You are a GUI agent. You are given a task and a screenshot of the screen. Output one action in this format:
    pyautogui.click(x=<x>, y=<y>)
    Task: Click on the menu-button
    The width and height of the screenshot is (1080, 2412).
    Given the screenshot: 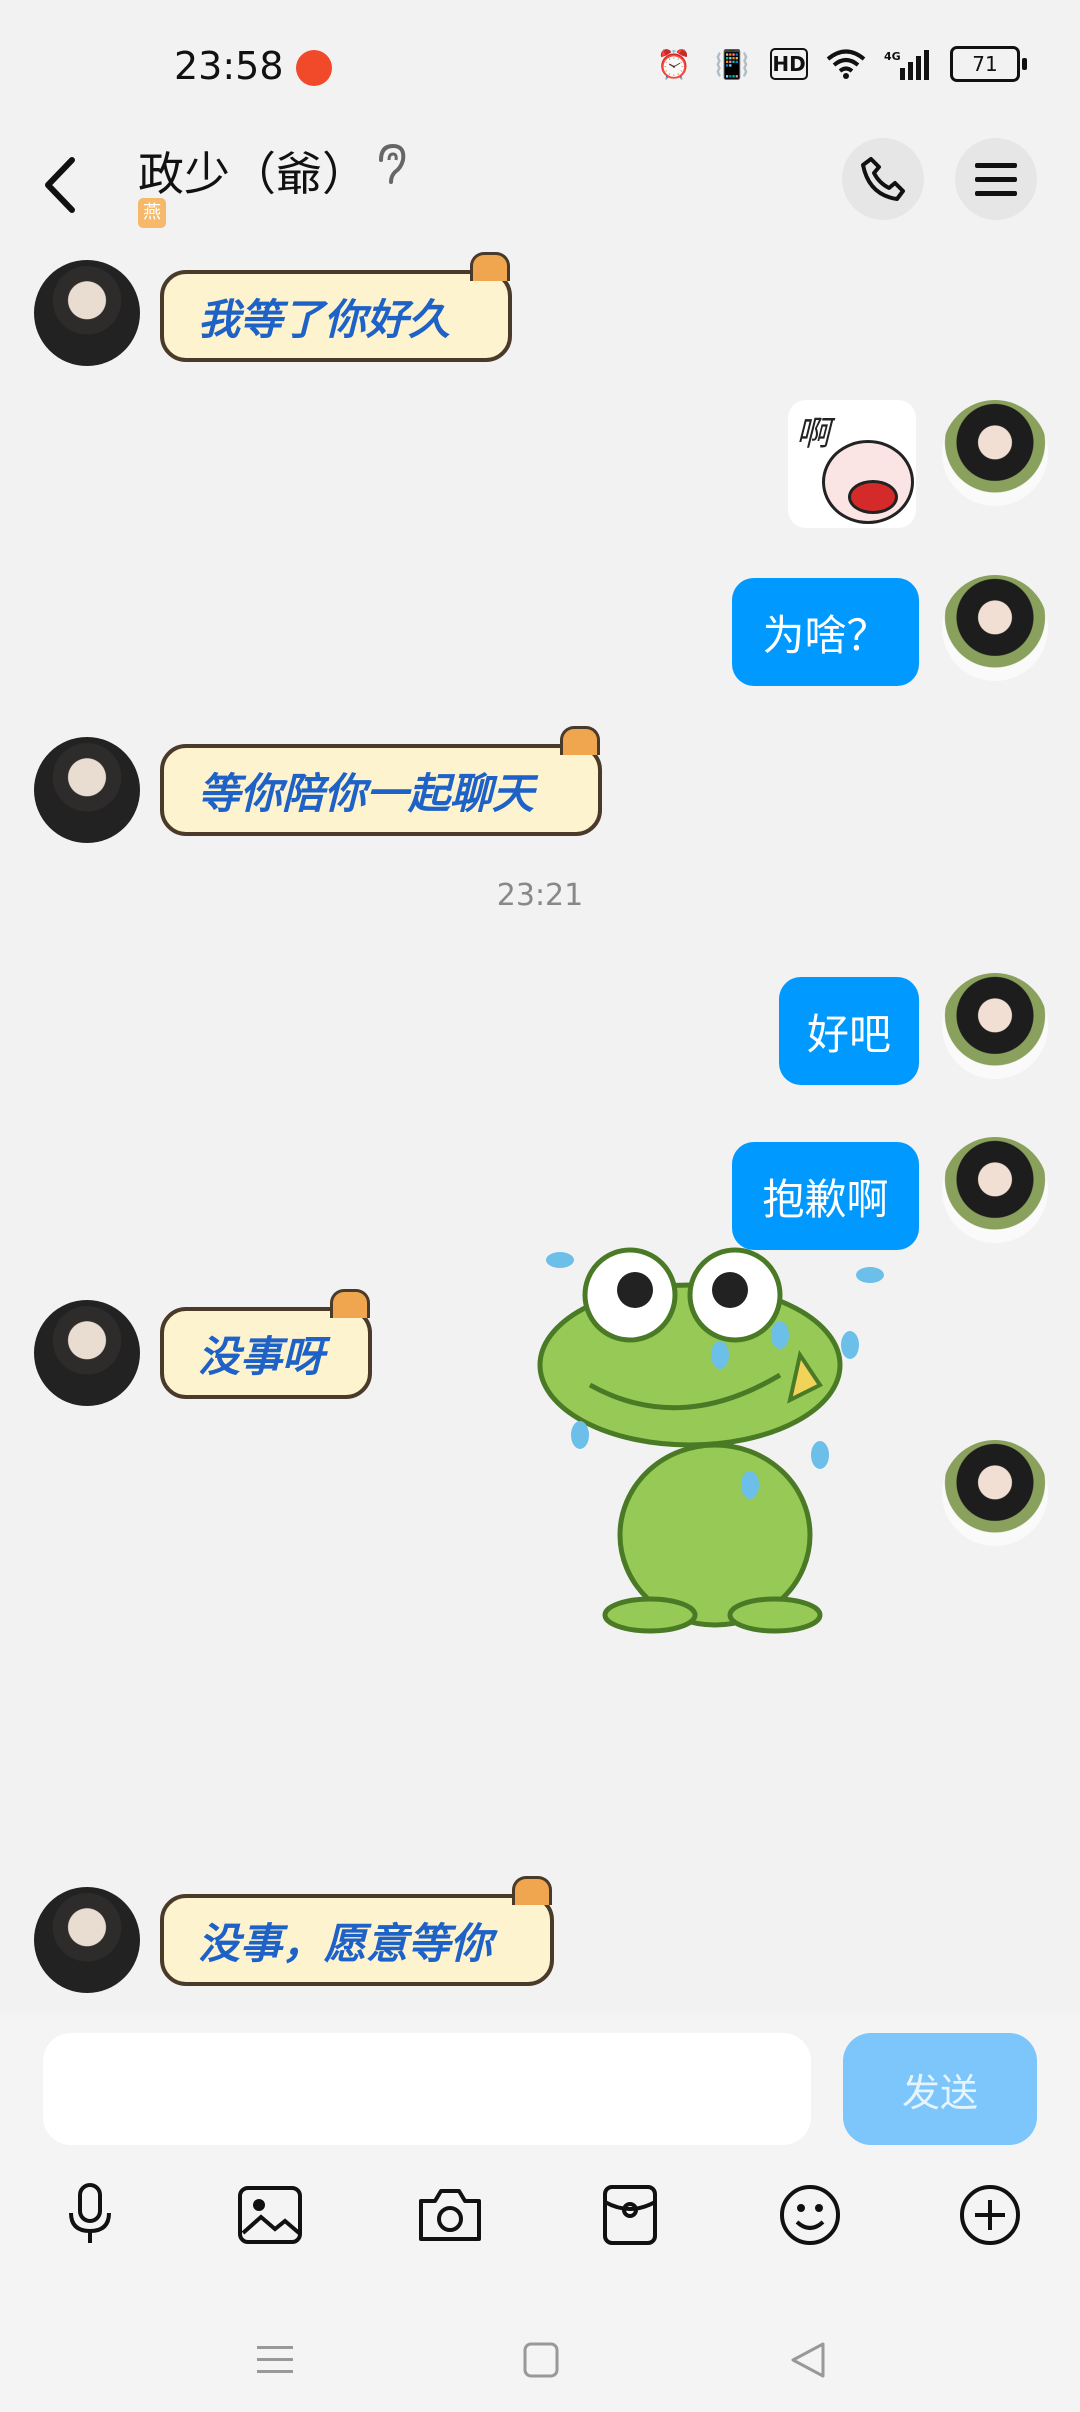 What is the action you would take?
    pyautogui.click(x=996, y=179)
    